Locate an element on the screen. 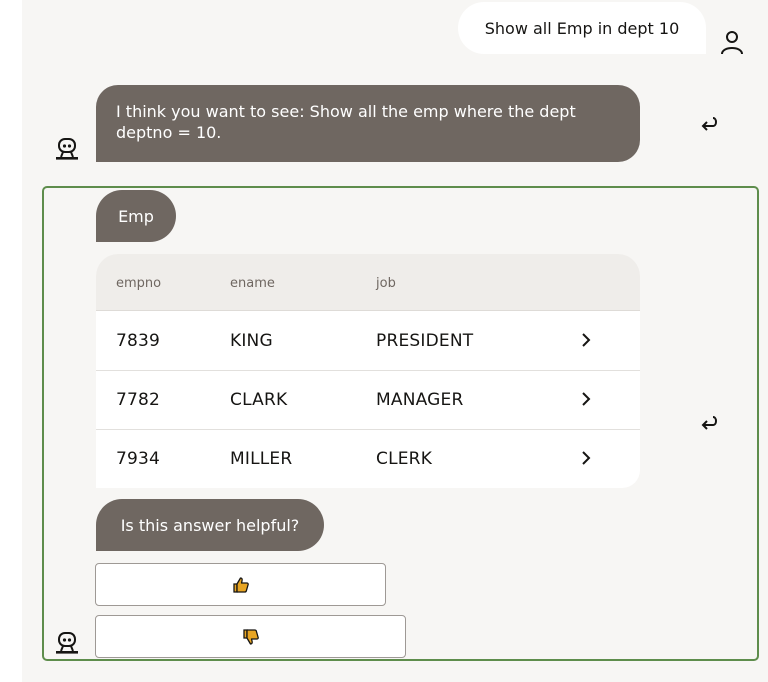 The image size is (768, 682). user-message-text: Show all Emp in dept 10 is located at coordinates (582, 28).